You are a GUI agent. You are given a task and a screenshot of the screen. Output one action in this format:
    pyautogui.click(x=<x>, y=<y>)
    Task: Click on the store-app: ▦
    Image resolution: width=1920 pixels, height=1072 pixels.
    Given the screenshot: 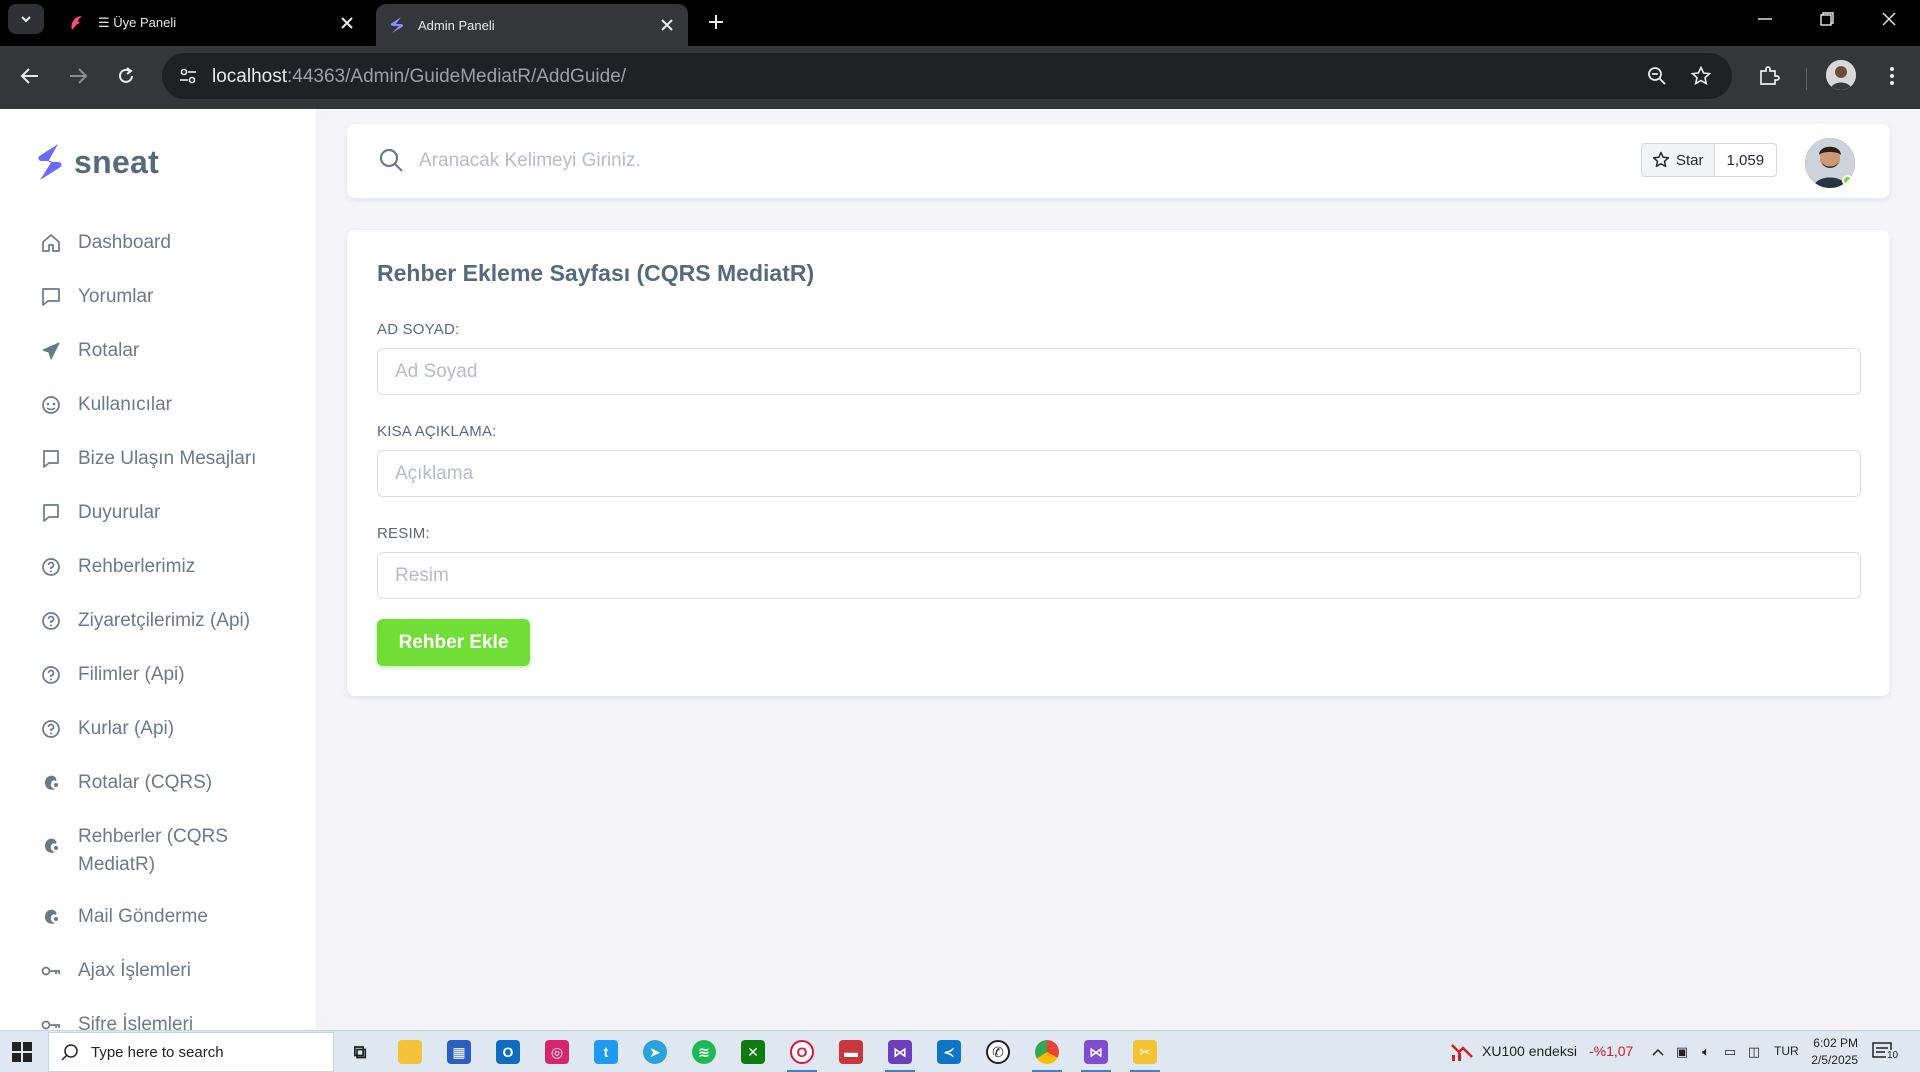 What is the action you would take?
    pyautogui.click(x=459, y=1052)
    